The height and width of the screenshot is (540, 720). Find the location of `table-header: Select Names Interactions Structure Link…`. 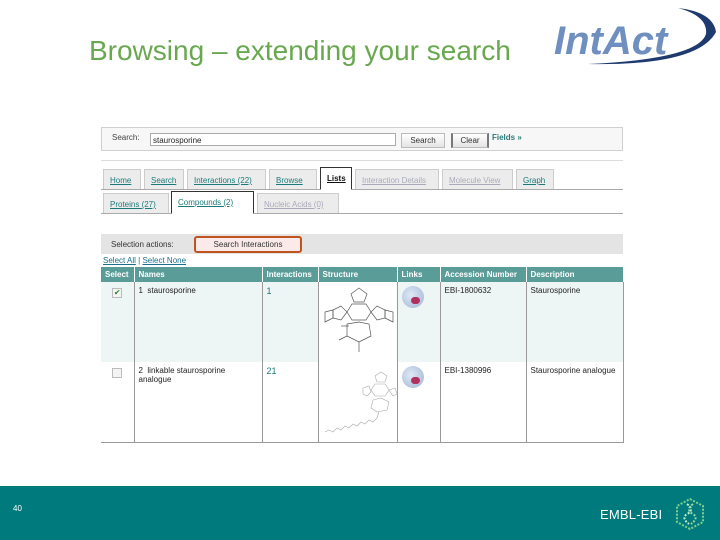

table-header: Select Names Interactions Structure Link… is located at coordinates (362, 274).